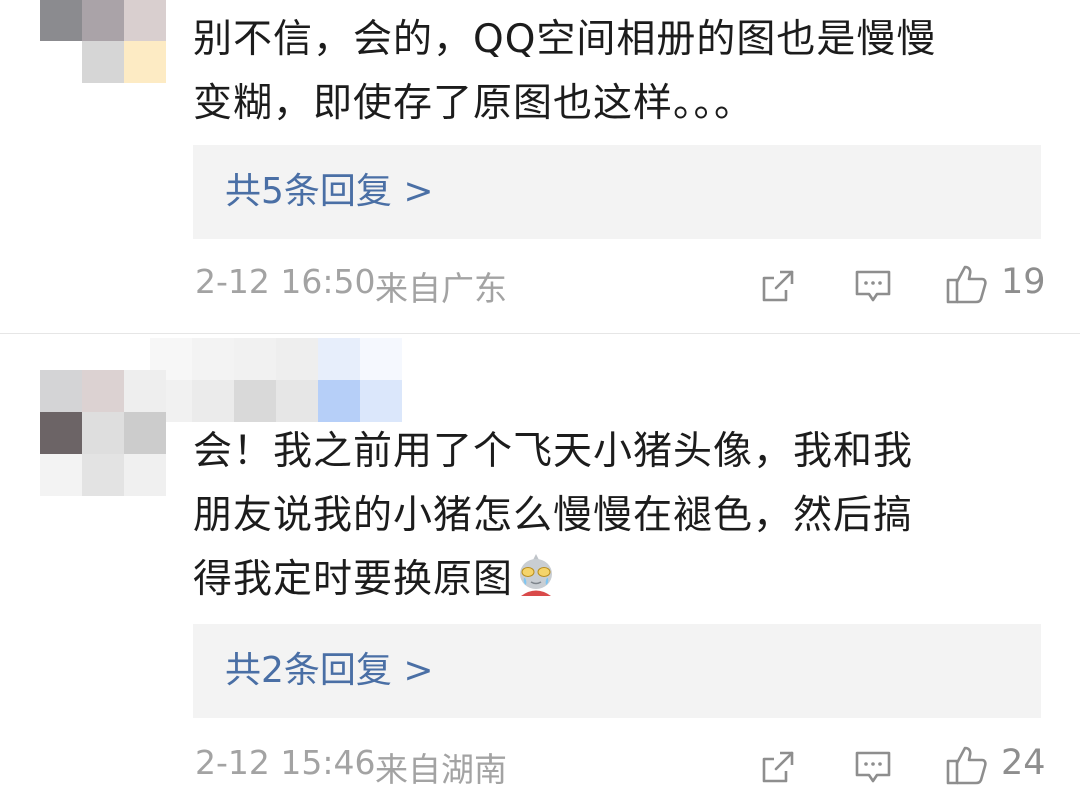 This screenshot has width=1080, height=803. I want to click on view-replies-link: 共5条回复 >, so click(329, 192).